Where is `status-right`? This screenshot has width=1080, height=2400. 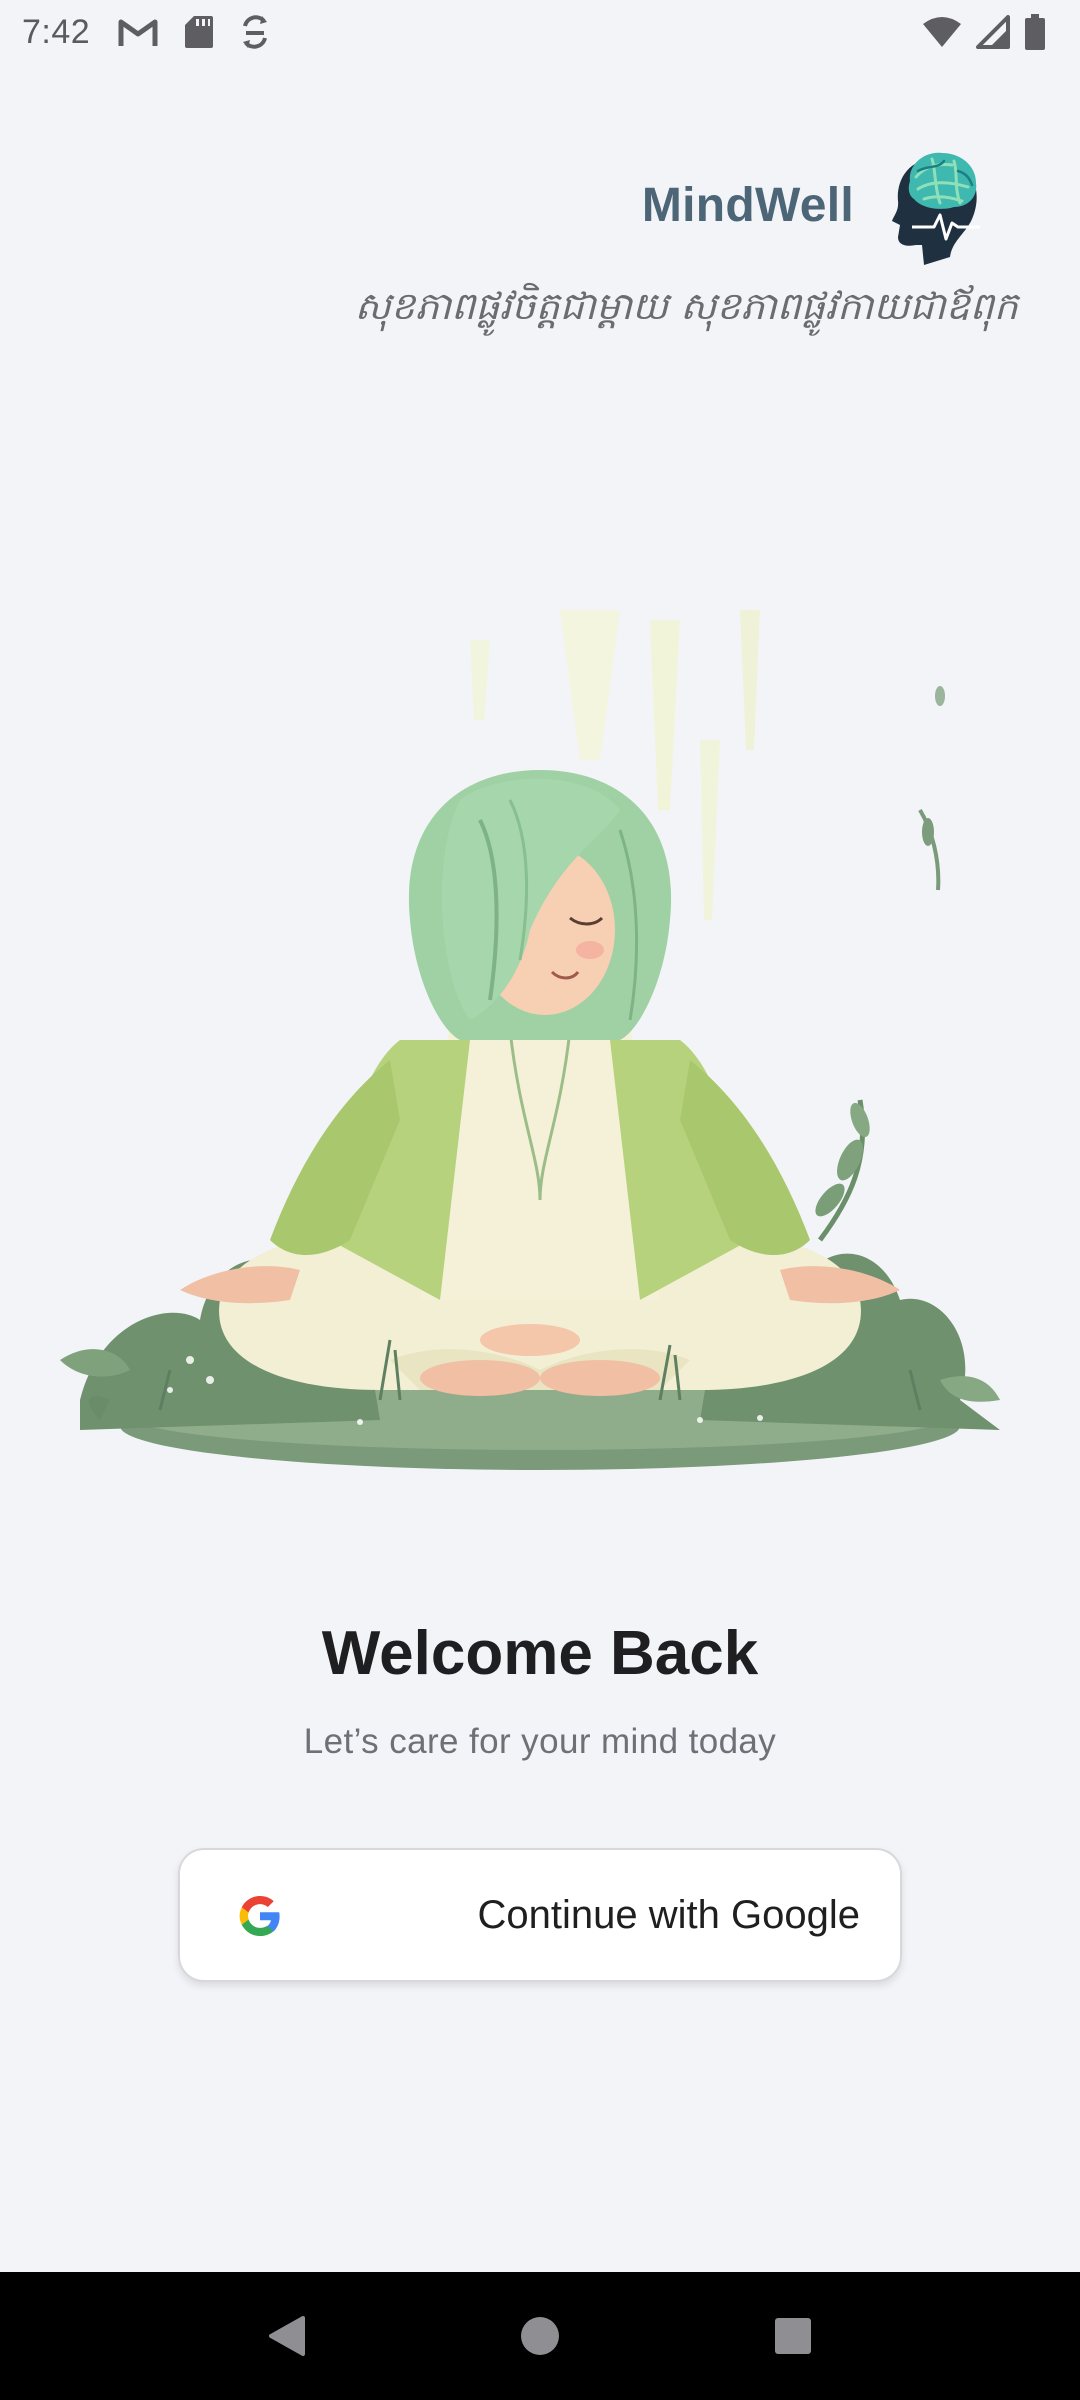
status-right is located at coordinates (984, 32).